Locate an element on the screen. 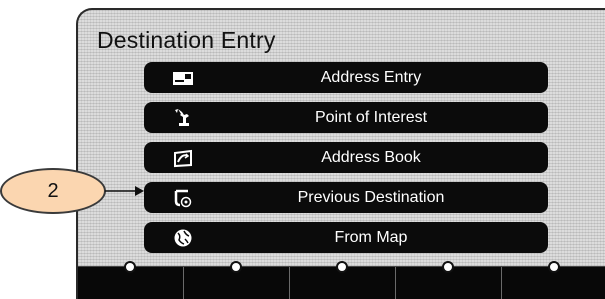 The image size is (605, 299). card-icon is located at coordinates (183, 78).